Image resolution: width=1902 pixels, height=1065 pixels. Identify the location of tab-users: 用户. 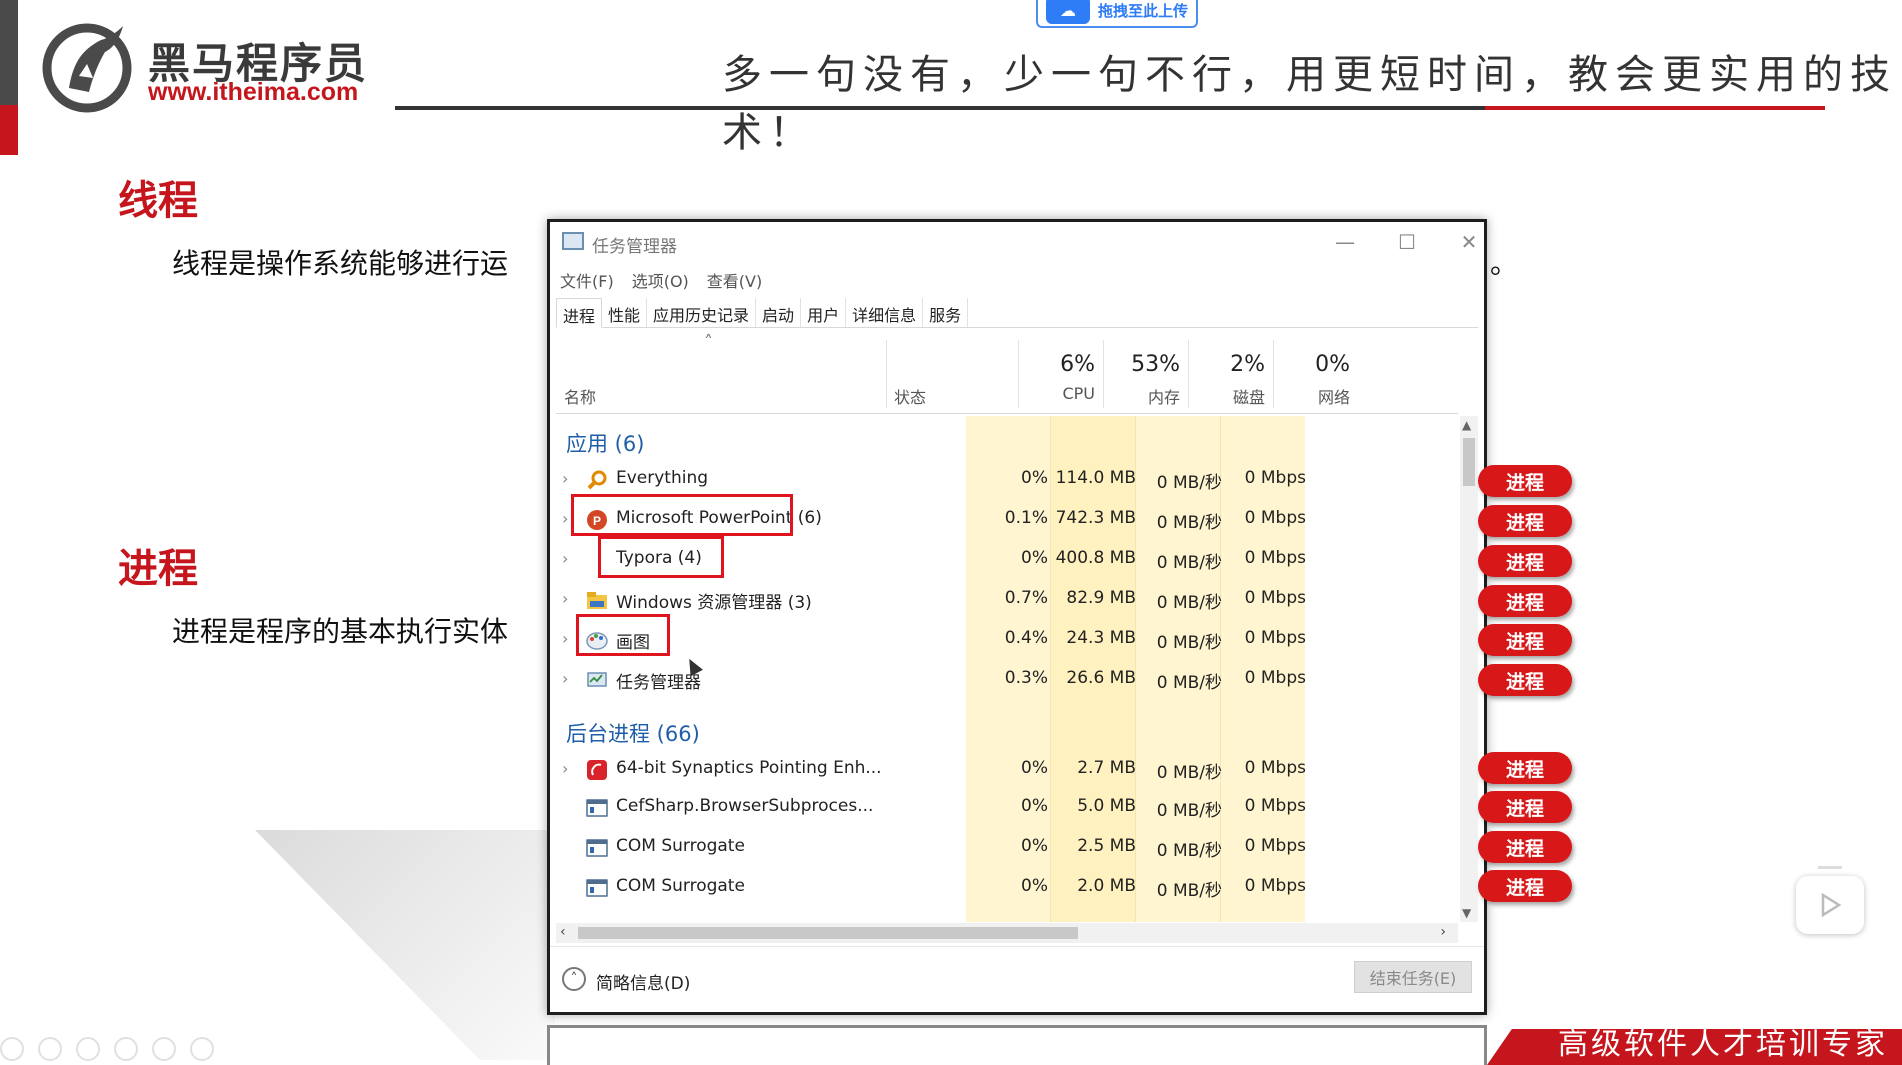
(824, 312).